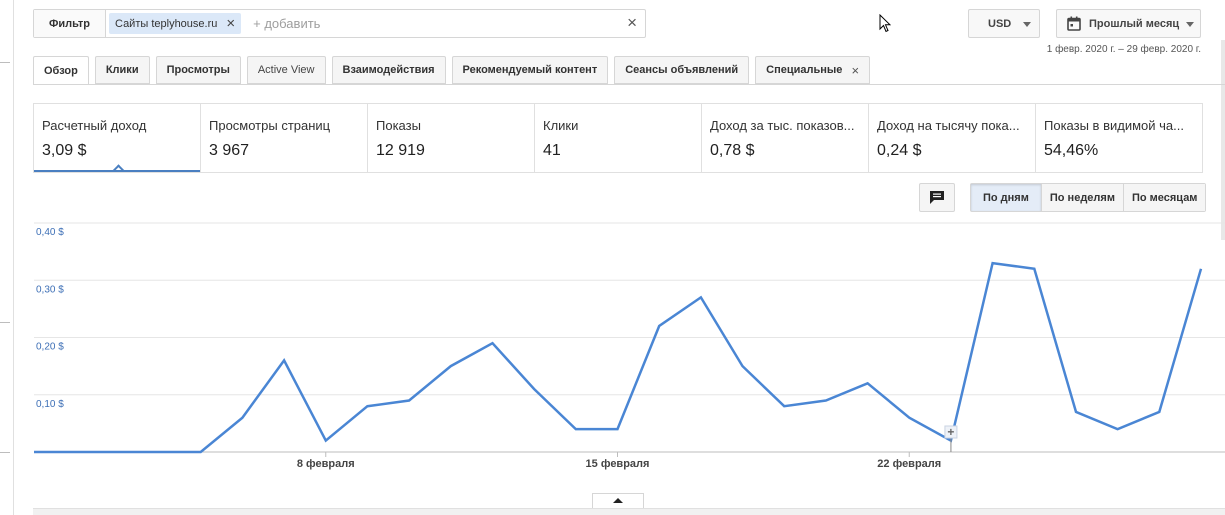 This screenshot has width=1225, height=515. What do you see at coordinates (885, 23) in the screenshot?
I see `mouse-cursor-icon` at bounding box center [885, 23].